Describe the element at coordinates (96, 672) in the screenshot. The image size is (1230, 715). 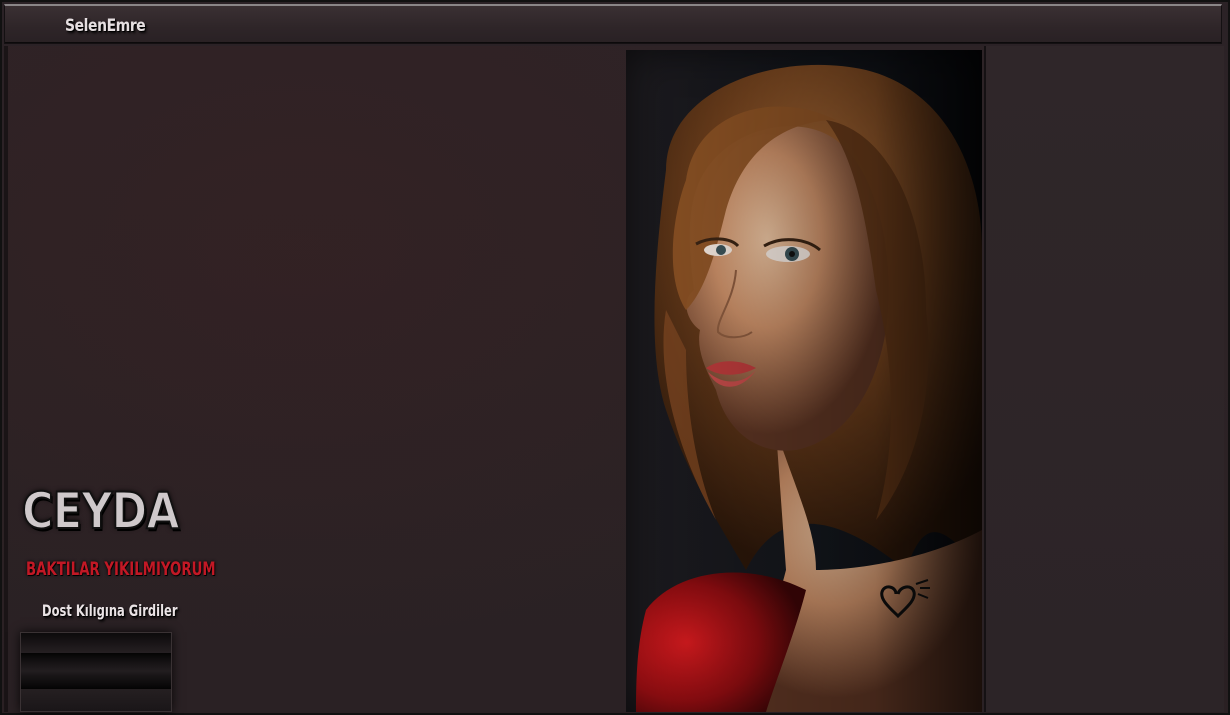
I see `mini-preview-box` at that location.